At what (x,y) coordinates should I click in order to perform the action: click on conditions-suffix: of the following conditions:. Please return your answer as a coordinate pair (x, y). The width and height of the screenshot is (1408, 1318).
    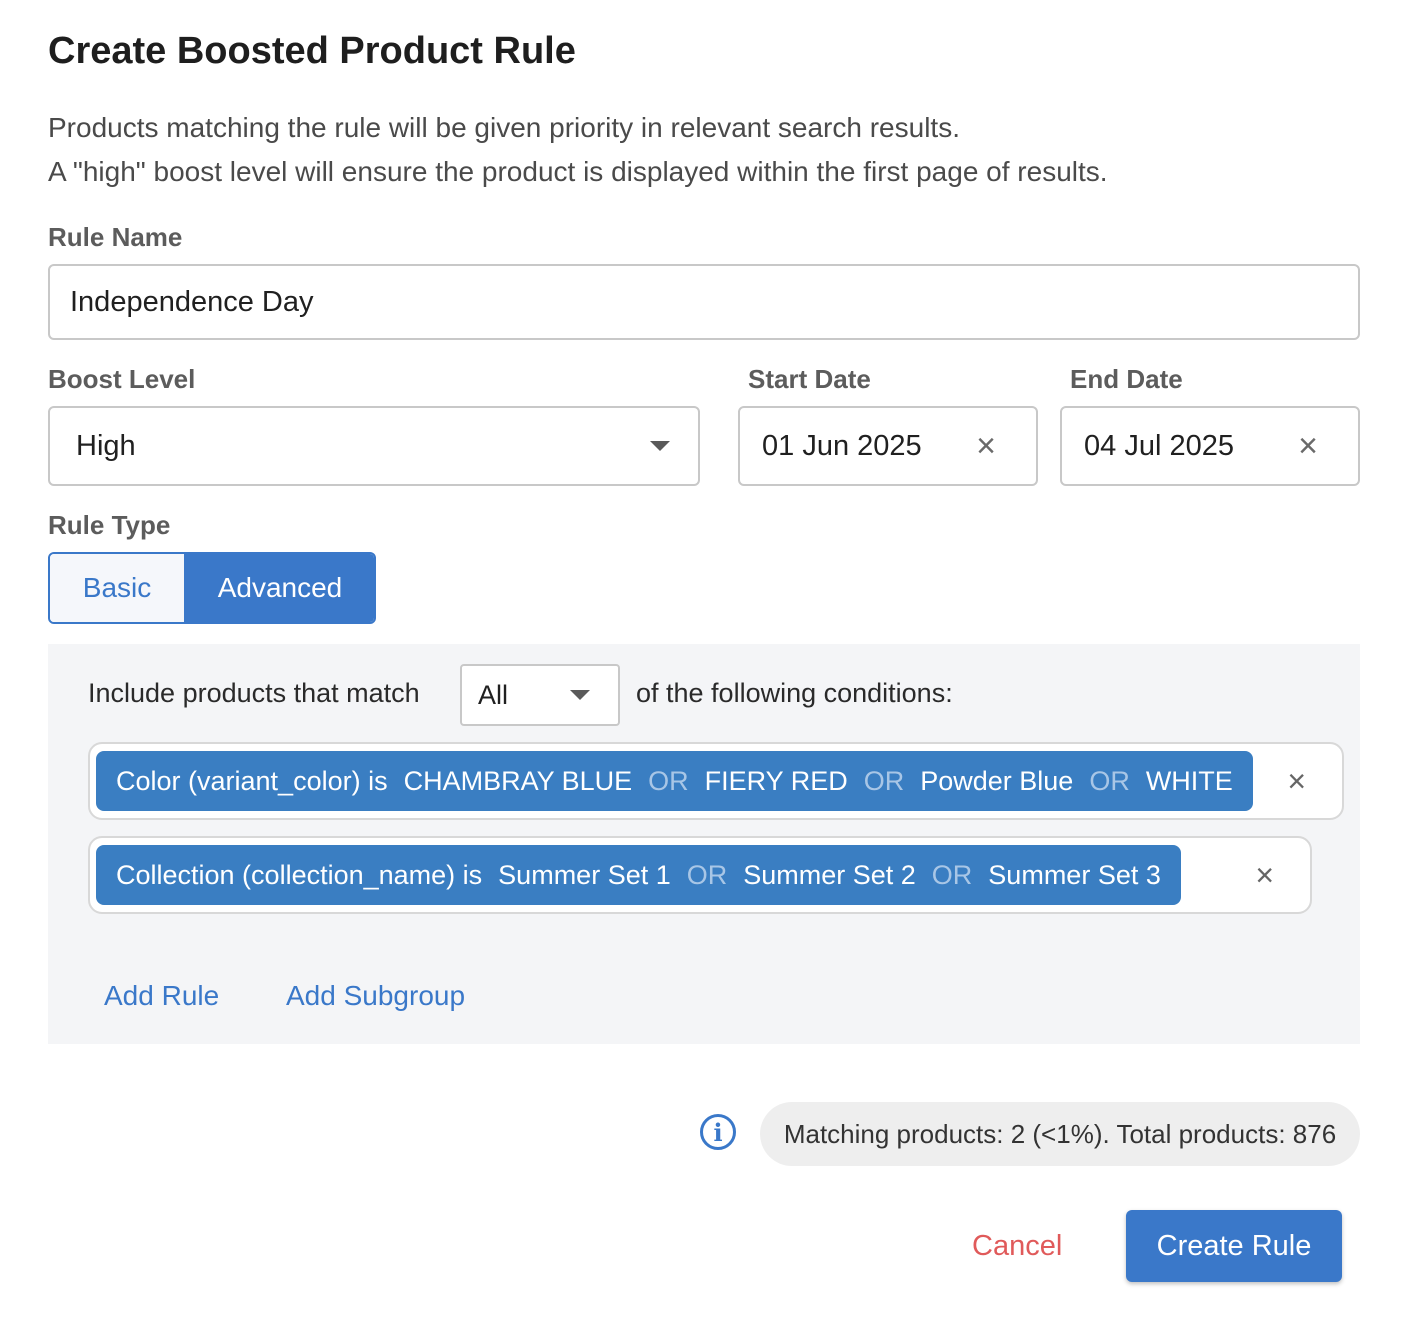
    Looking at the image, I should click on (794, 693).